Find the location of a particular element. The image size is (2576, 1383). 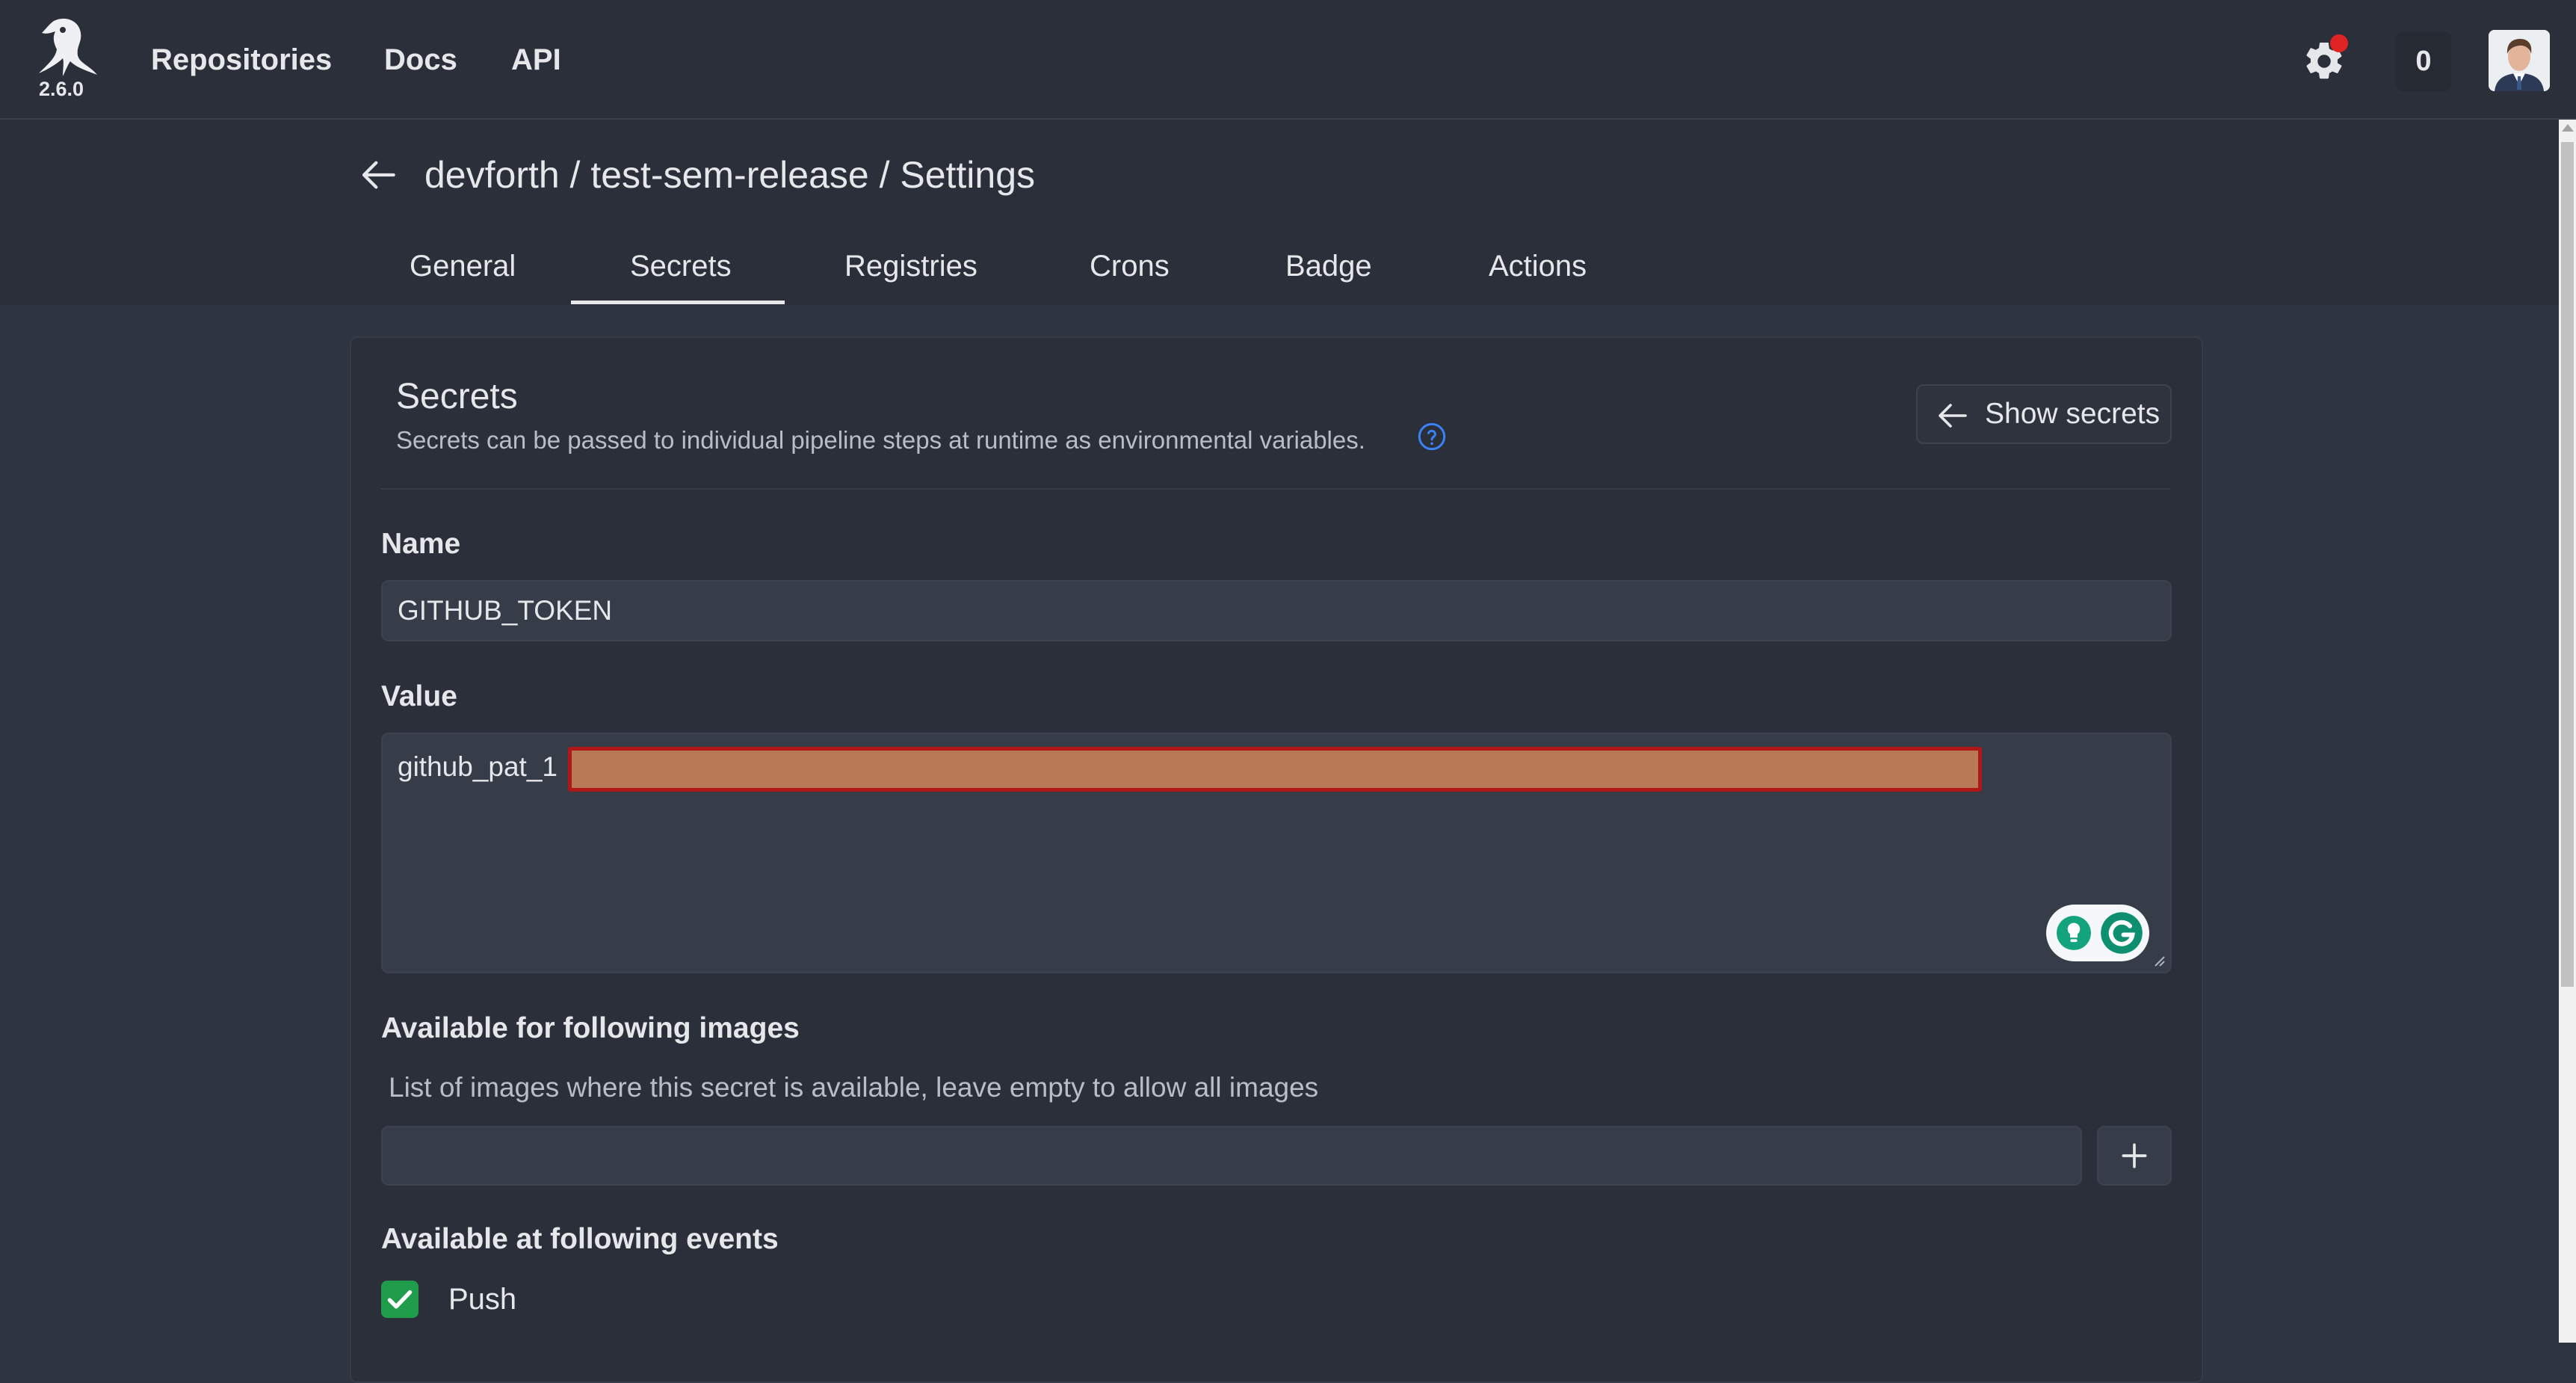

avatar-image is located at coordinates (2520, 61).